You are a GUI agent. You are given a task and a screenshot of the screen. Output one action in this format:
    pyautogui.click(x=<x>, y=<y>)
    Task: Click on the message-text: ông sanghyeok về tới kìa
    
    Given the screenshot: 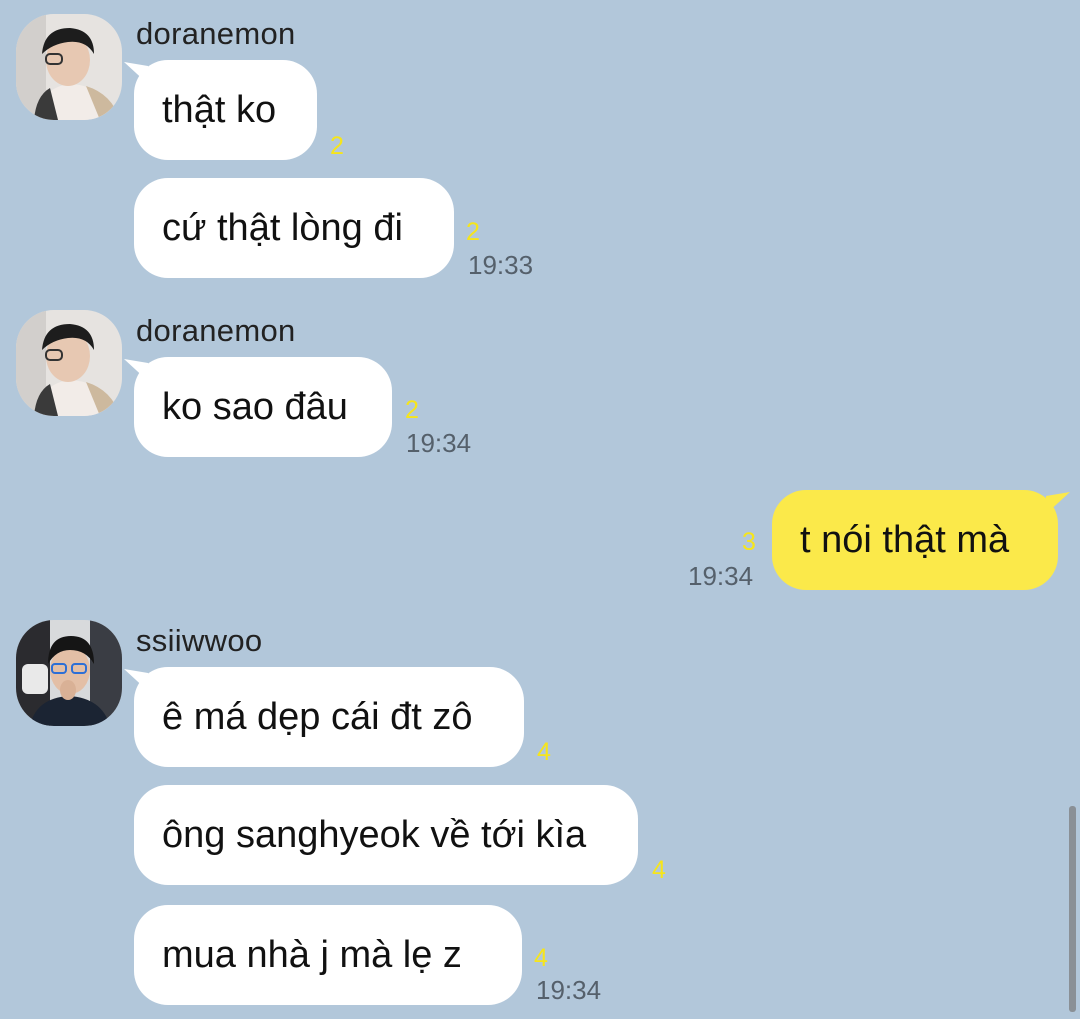 What is the action you would take?
    pyautogui.click(x=374, y=834)
    